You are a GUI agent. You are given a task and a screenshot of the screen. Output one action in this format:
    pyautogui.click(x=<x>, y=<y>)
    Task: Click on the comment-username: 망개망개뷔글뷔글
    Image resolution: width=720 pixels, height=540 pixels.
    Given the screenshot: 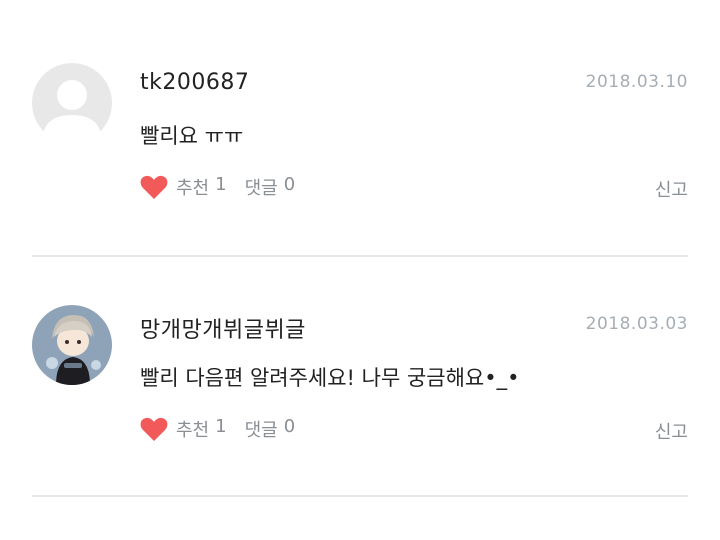 What is the action you would take?
    pyautogui.click(x=223, y=328)
    